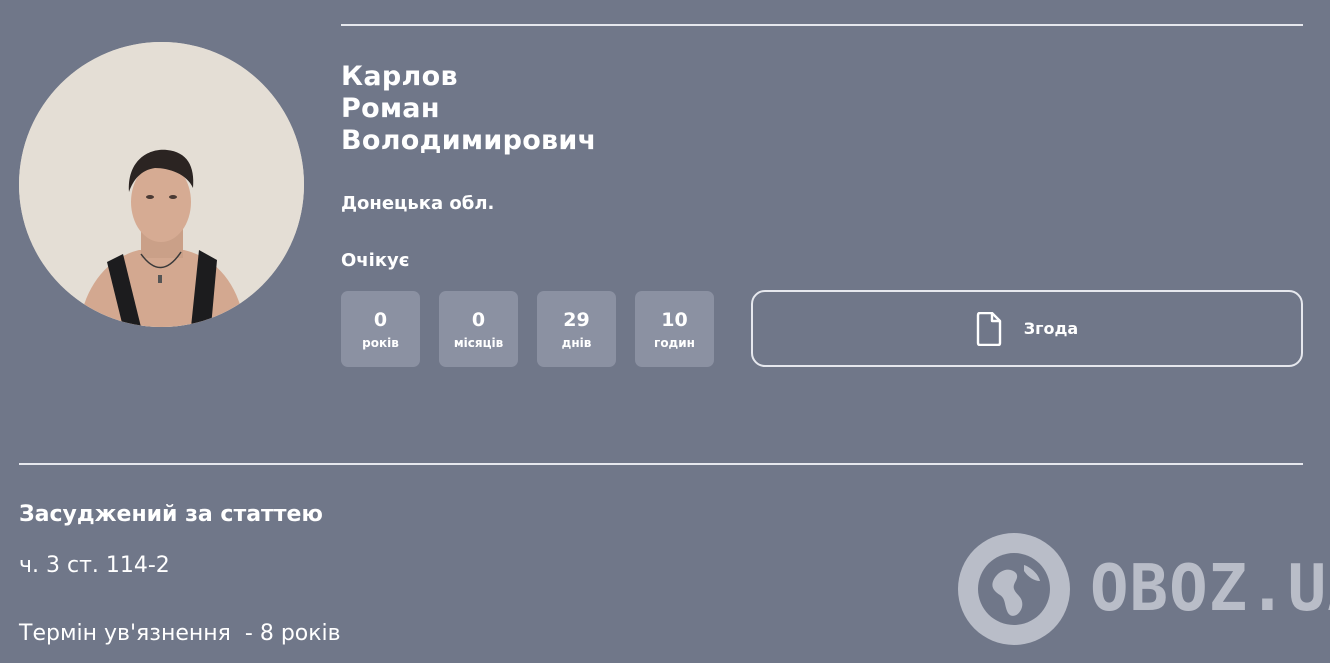 Image resolution: width=1330 pixels, height=663 pixels. I want to click on counter-years: 0 років, so click(380, 329).